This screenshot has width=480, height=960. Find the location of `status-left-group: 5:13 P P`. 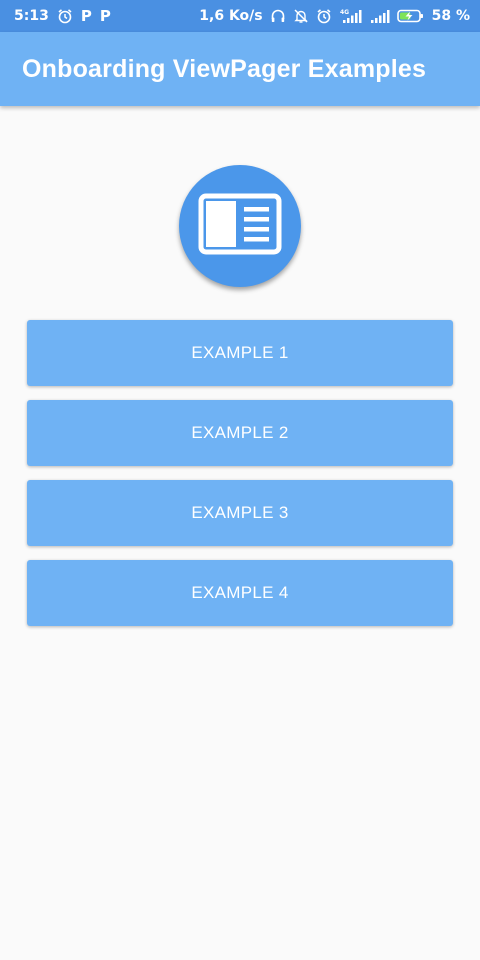

status-left-group: 5:13 P P is located at coordinates (62, 16).